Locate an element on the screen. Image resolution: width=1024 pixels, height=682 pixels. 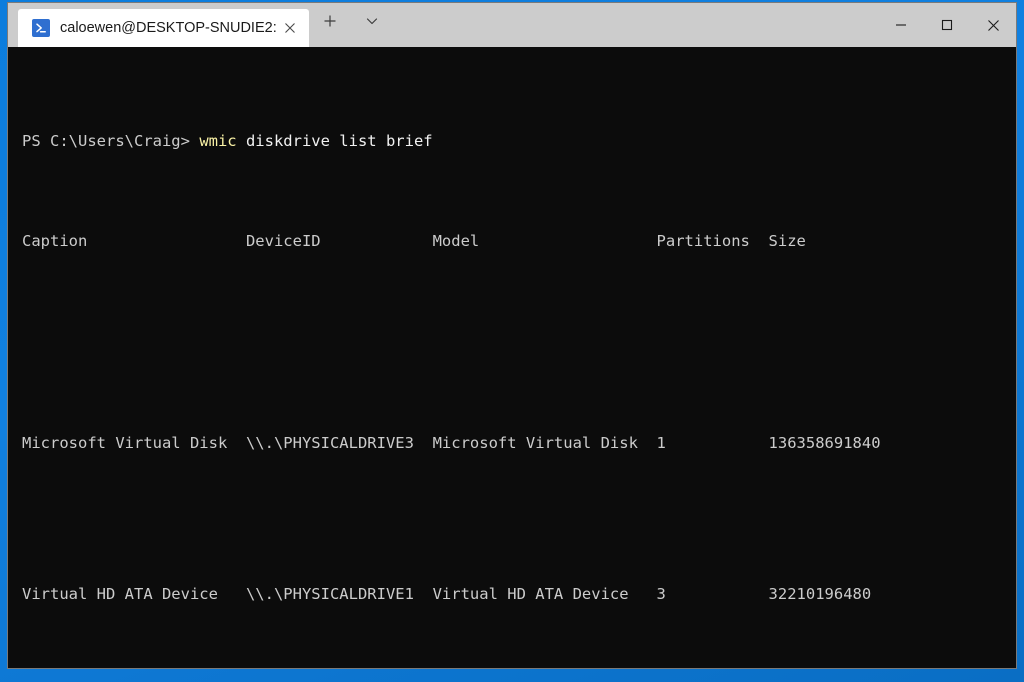
ps-prompt: PS C:\Users\Craig> is located at coordinates (111, 140).